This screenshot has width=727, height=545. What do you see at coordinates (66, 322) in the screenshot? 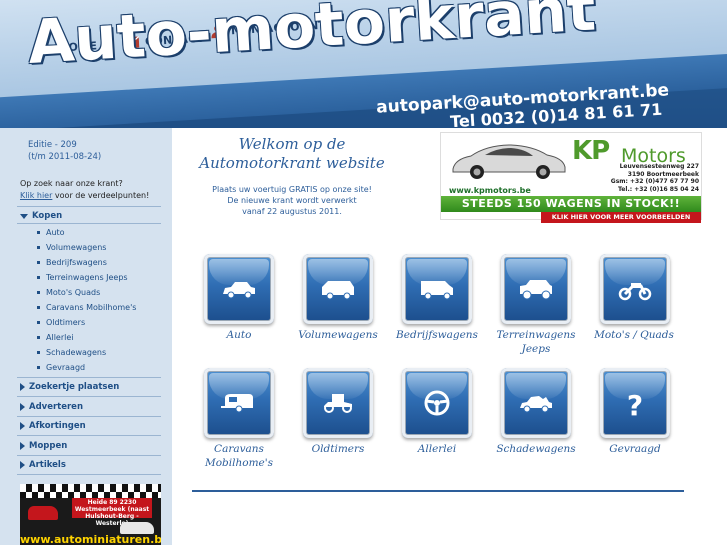
I see `sub-item-label: Oldtimers` at bounding box center [66, 322].